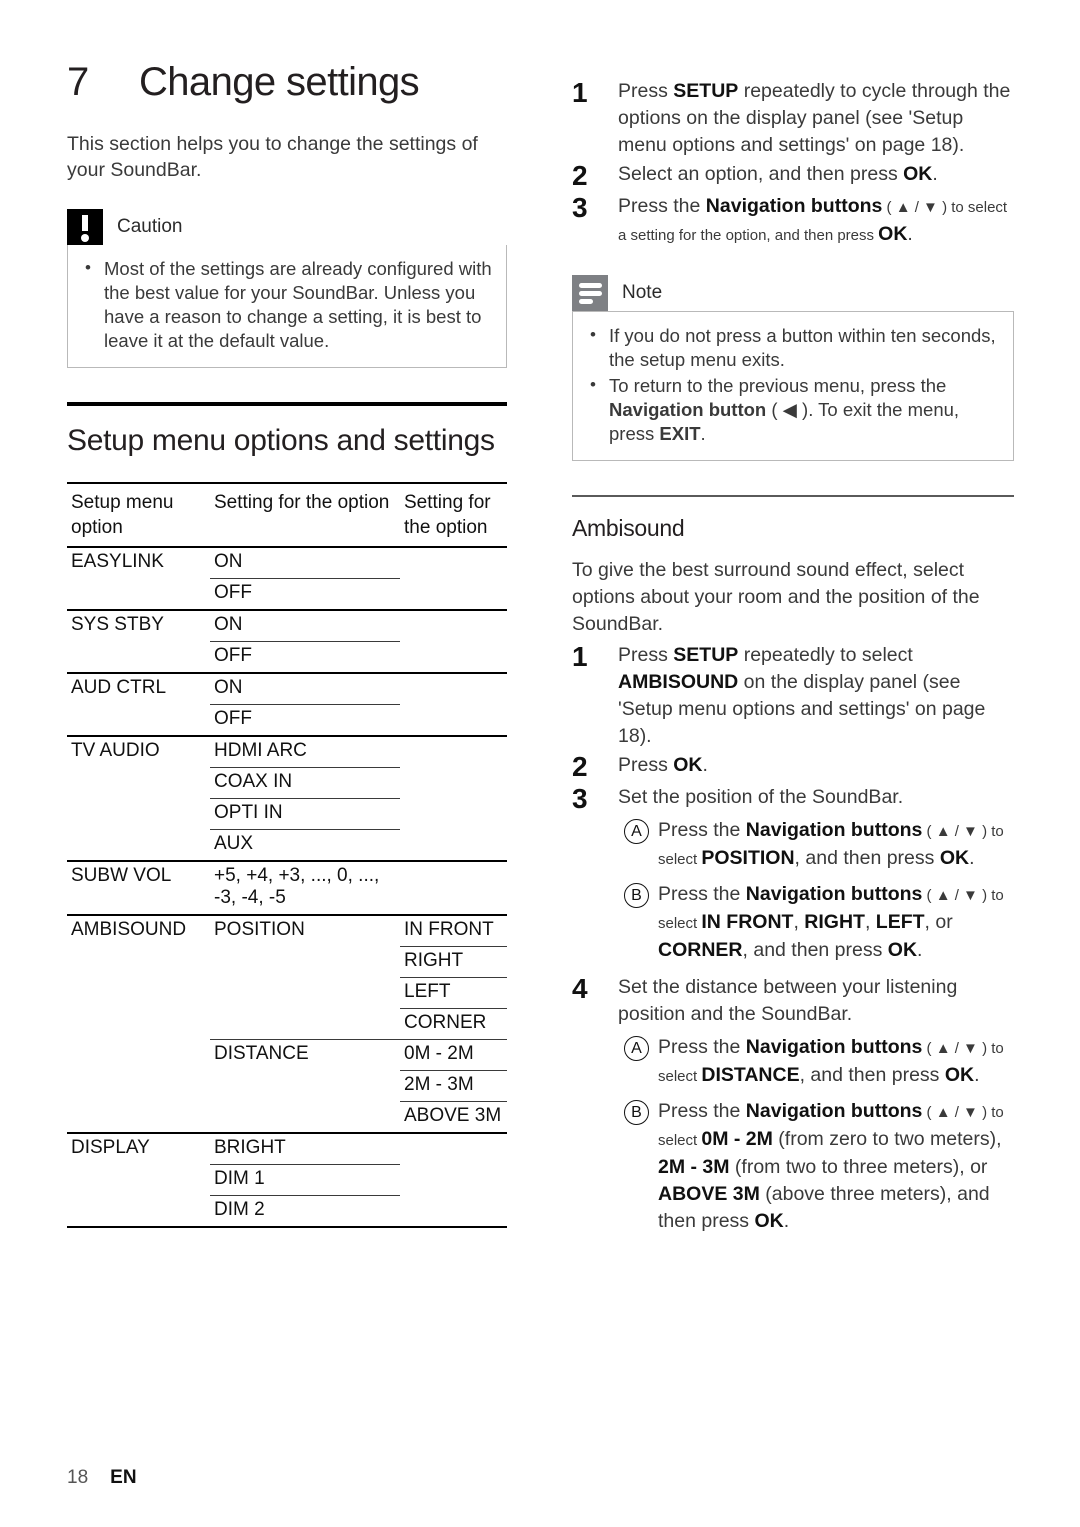 The height and width of the screenshot is (1527, 1080). I want to click on caution-header: Caution, so click(287, 227).